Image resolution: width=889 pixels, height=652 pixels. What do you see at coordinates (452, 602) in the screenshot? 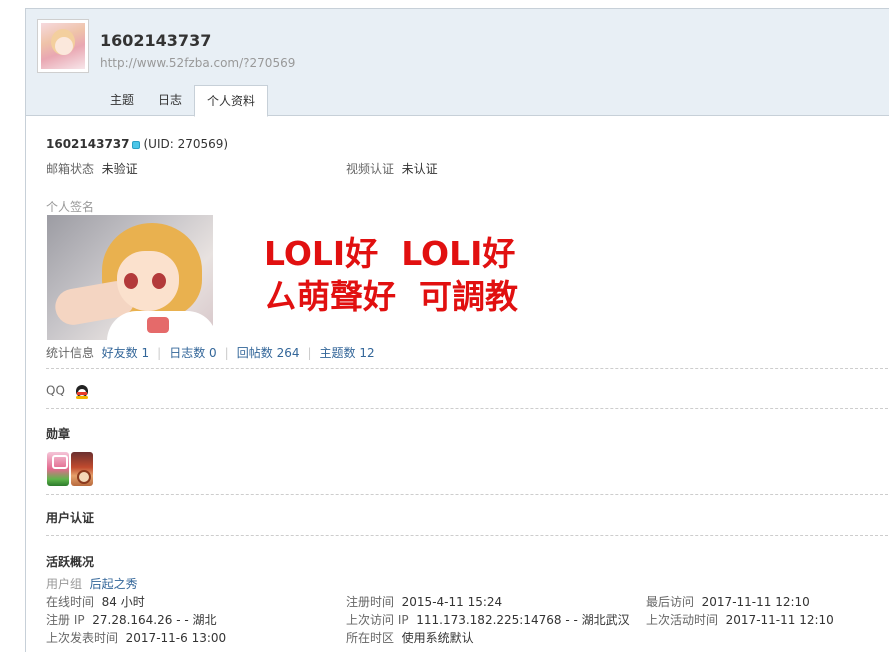
I see `reg-time-value: 2015-4-11 15:24` at bounding box center [452, 602].